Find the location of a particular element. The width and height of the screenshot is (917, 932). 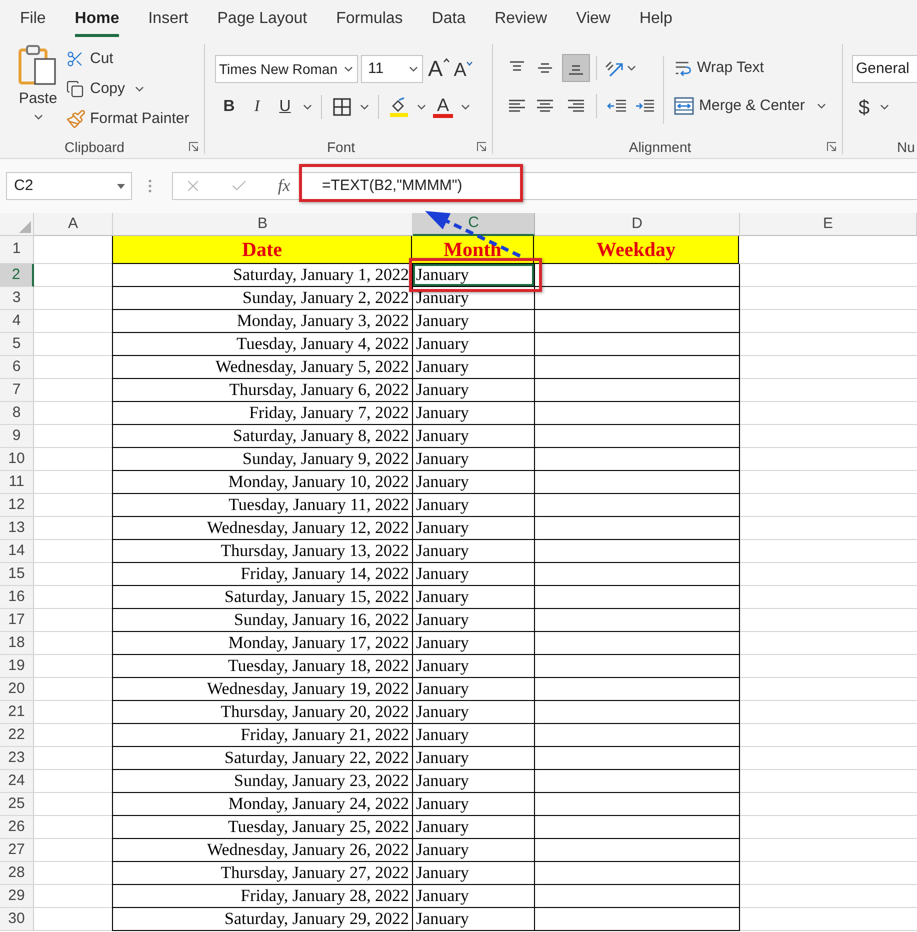

align-bottom-button is located at coordinates (576, 68).